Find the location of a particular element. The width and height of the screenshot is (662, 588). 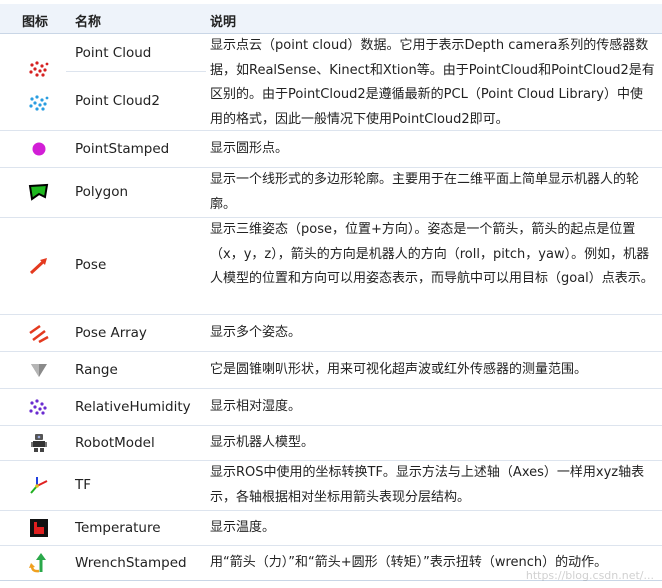

row-desc: 显示多个姿态。 is located at coordinates (256, 332).